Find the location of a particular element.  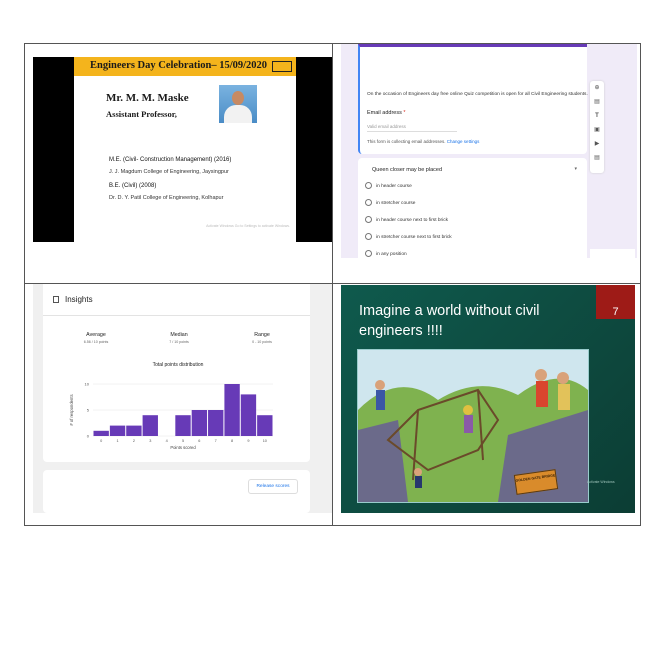

presenter-name: Mr. M. M. Maske is located at coordinates (147, 98).